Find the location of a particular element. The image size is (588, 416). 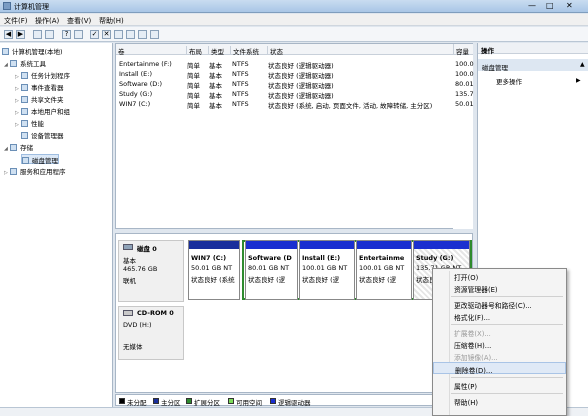

tree-item-storage: ◢ 存储 is located at coordinates (18, 147).